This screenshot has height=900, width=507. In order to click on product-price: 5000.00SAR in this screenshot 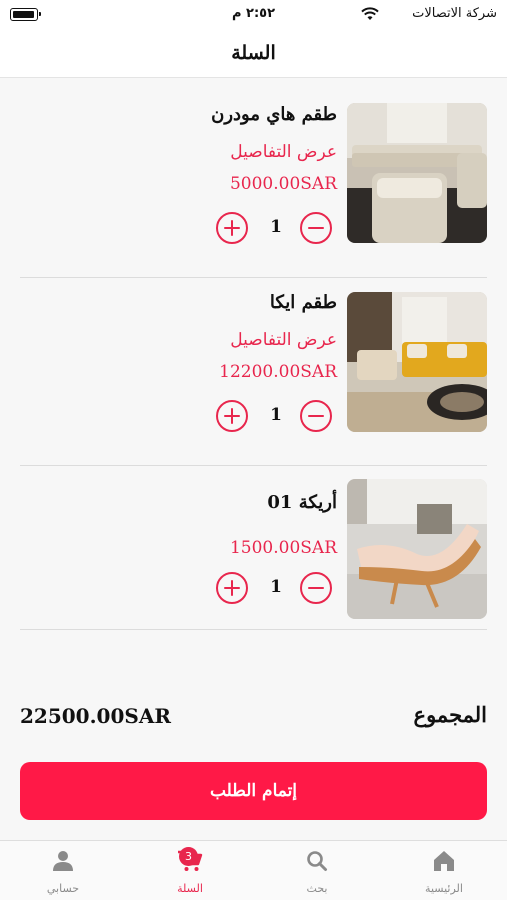, I will do `click(283, 184)`.